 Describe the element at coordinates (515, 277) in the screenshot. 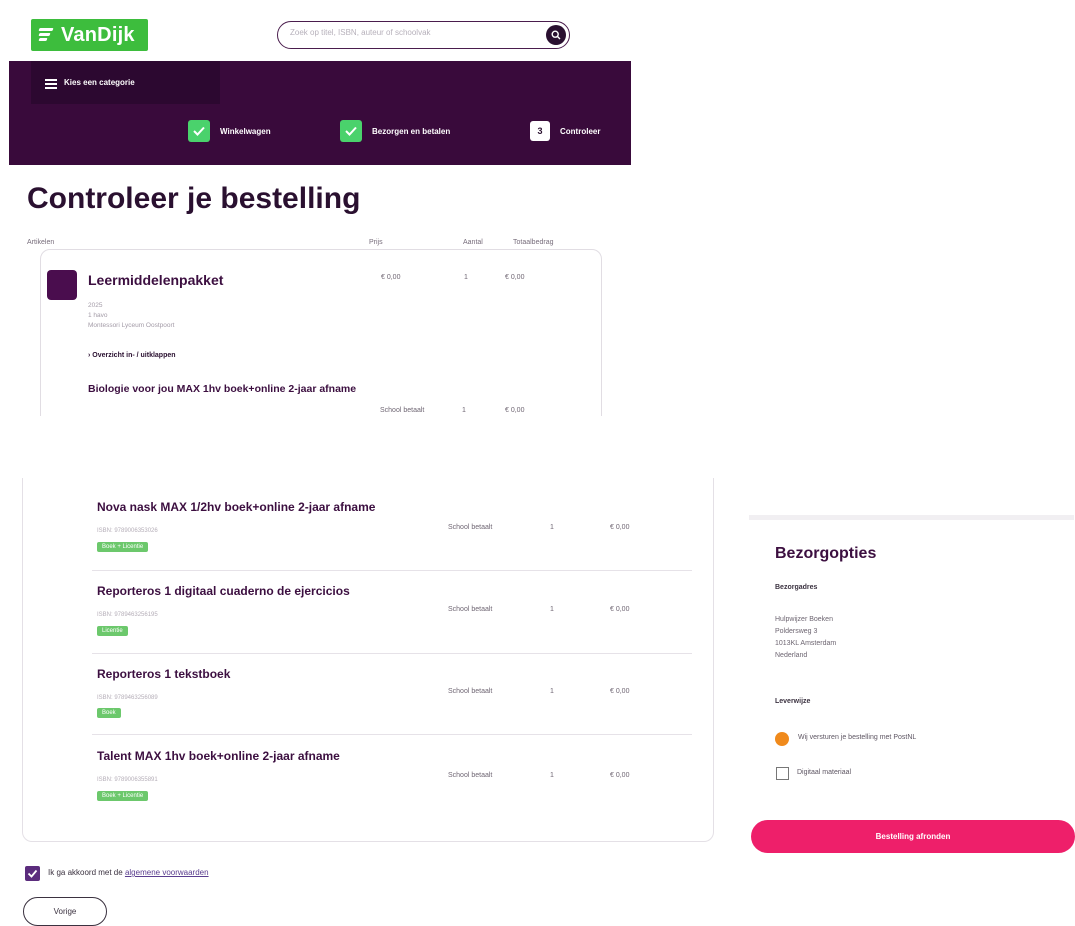

I see `package-total: € 0,00` at that location.